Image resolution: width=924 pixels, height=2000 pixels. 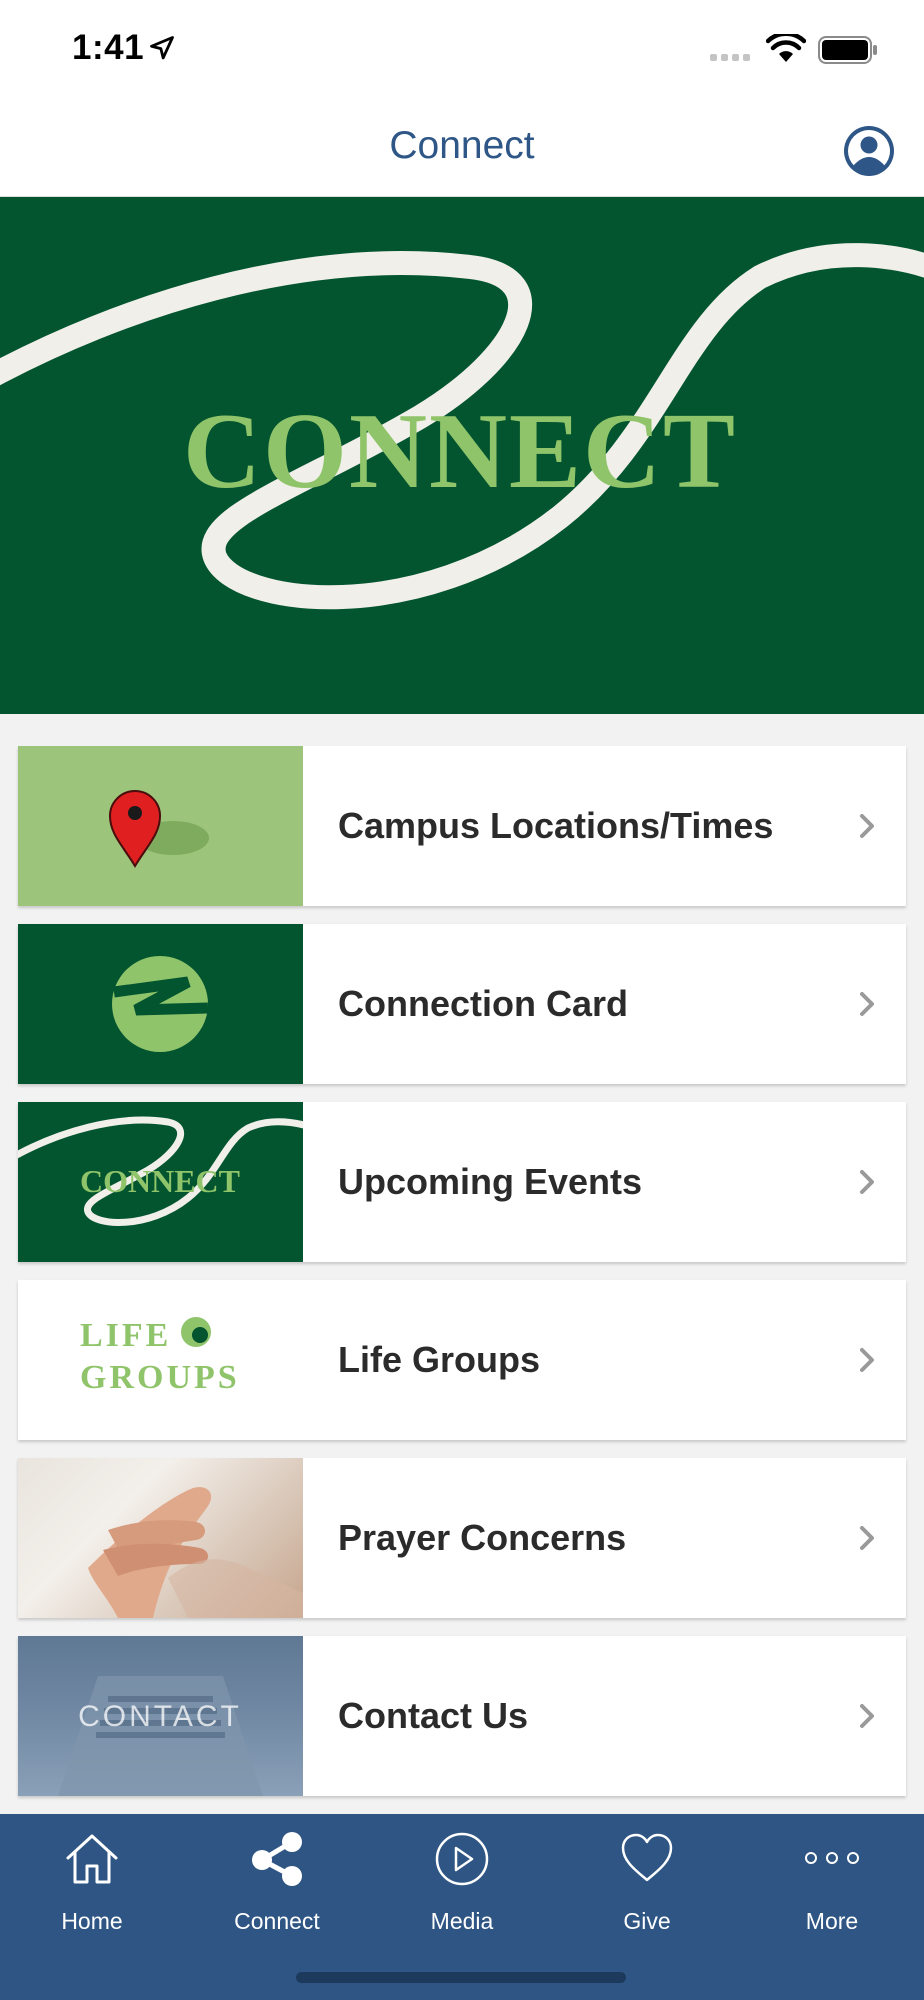 I want to click on status-time: 1:41, so click(x=108, y=47).